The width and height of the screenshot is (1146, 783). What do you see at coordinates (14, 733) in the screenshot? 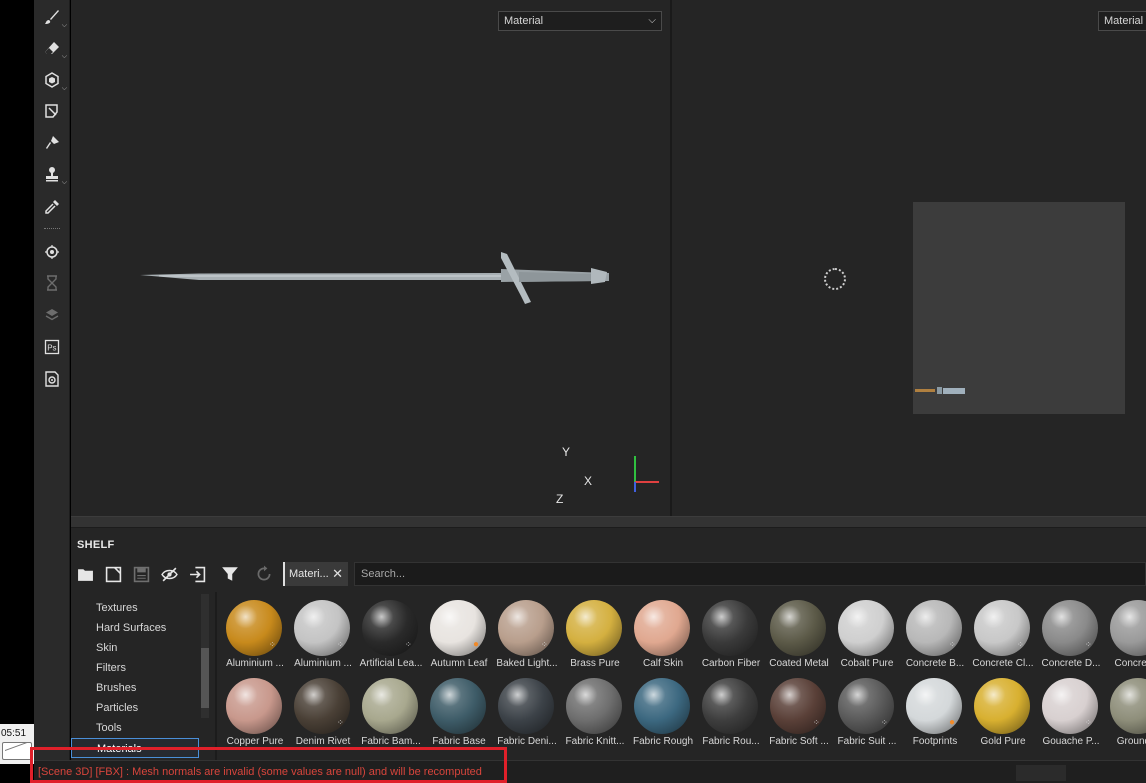
I see `taskbar-time: 05:51` at bounding box center [14, 733].